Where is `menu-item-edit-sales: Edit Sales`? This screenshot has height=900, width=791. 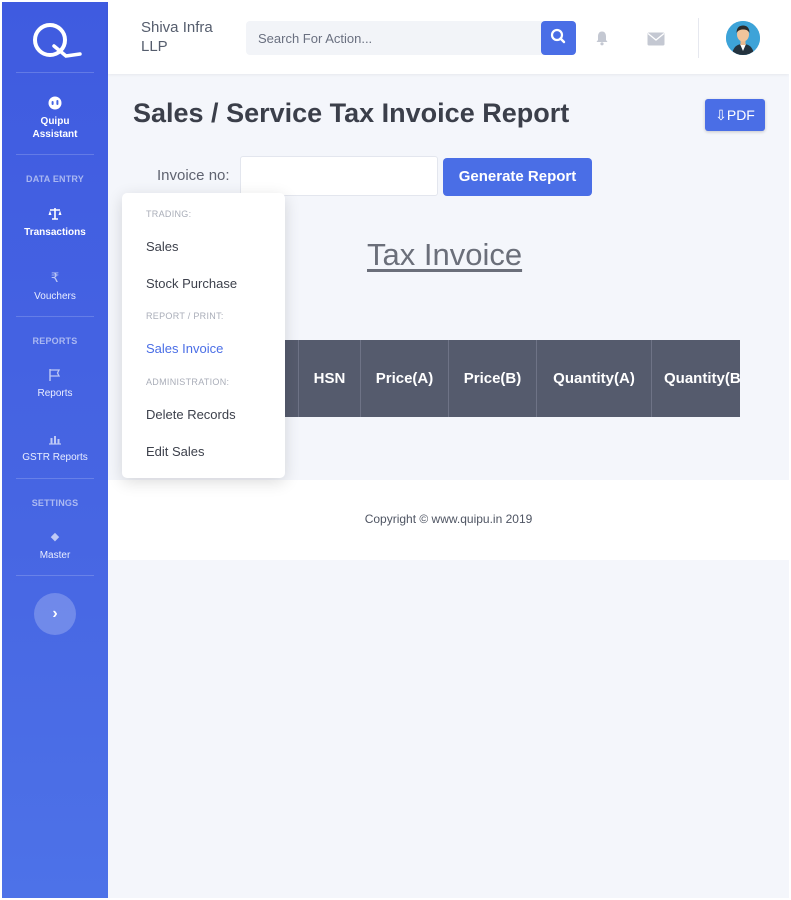
menu-item-edit-sales: Edit Sales is located at coordinates (175, 451).